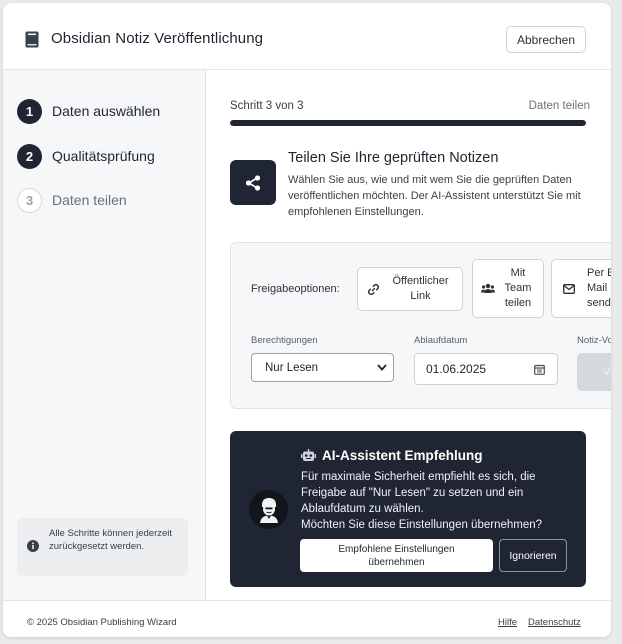 This screenshot has width=622, height=644. I want to click on email-share-button: Per E-Mail senden, so click(581, 288).